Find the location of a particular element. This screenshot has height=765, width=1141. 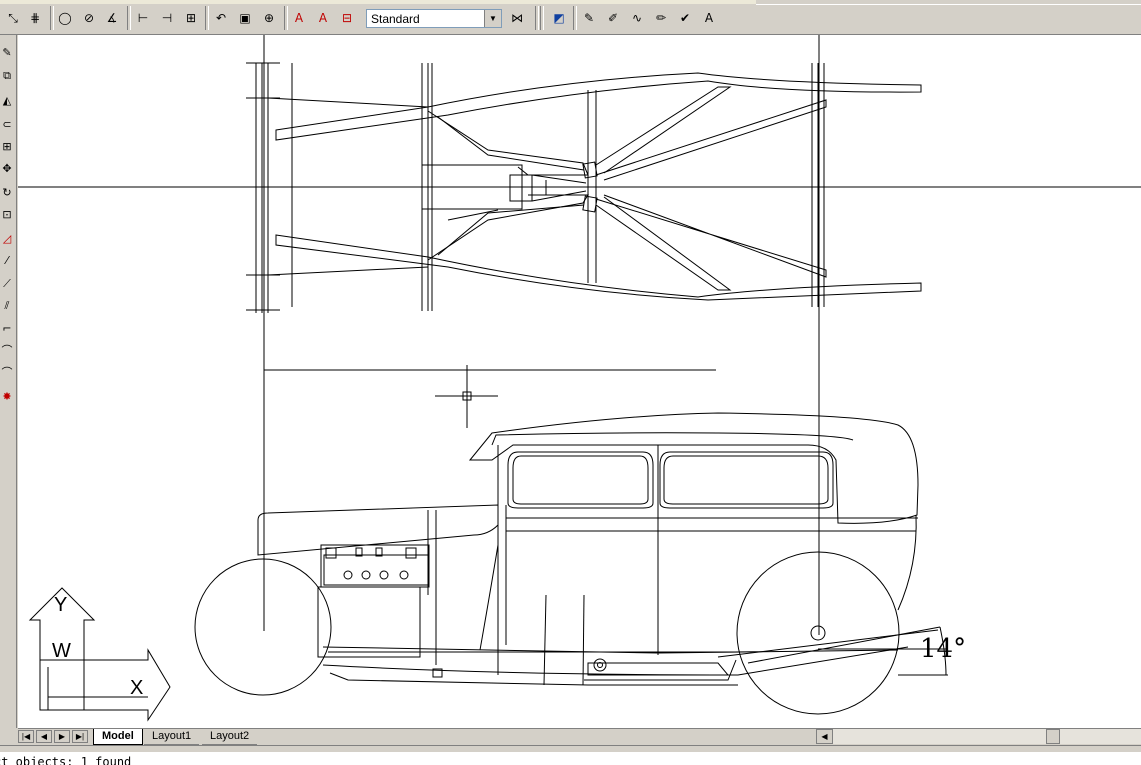

fillet-icon: ⌒ is located at coordinates (7, 350).